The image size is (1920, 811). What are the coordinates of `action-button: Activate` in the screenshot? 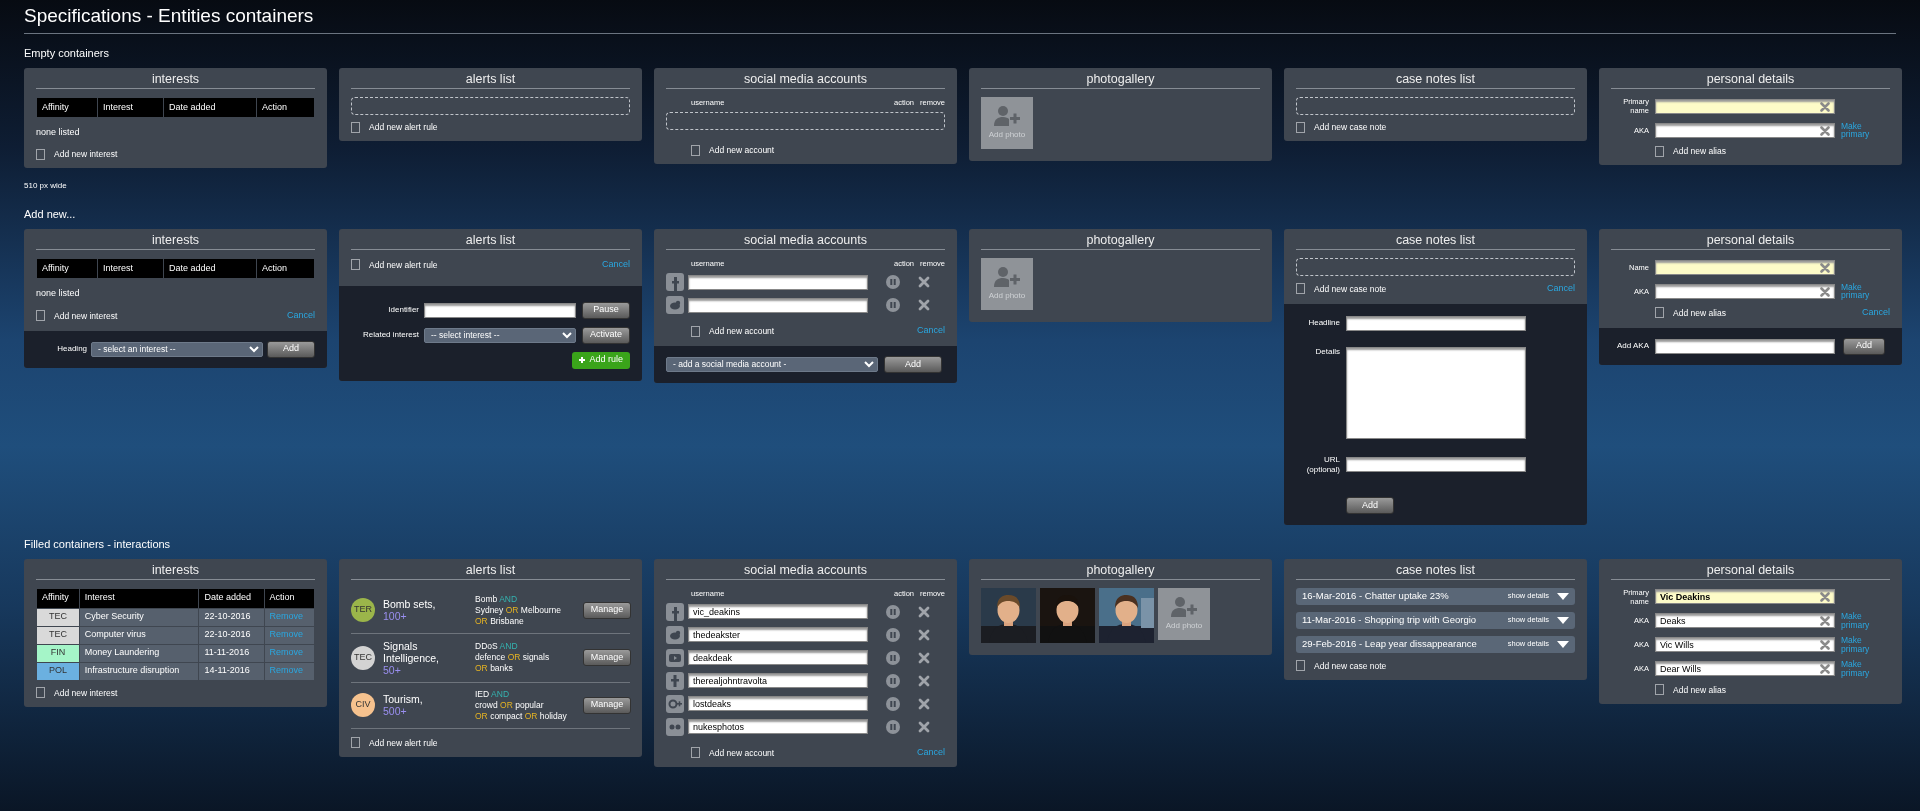 It's located at (606, 335).